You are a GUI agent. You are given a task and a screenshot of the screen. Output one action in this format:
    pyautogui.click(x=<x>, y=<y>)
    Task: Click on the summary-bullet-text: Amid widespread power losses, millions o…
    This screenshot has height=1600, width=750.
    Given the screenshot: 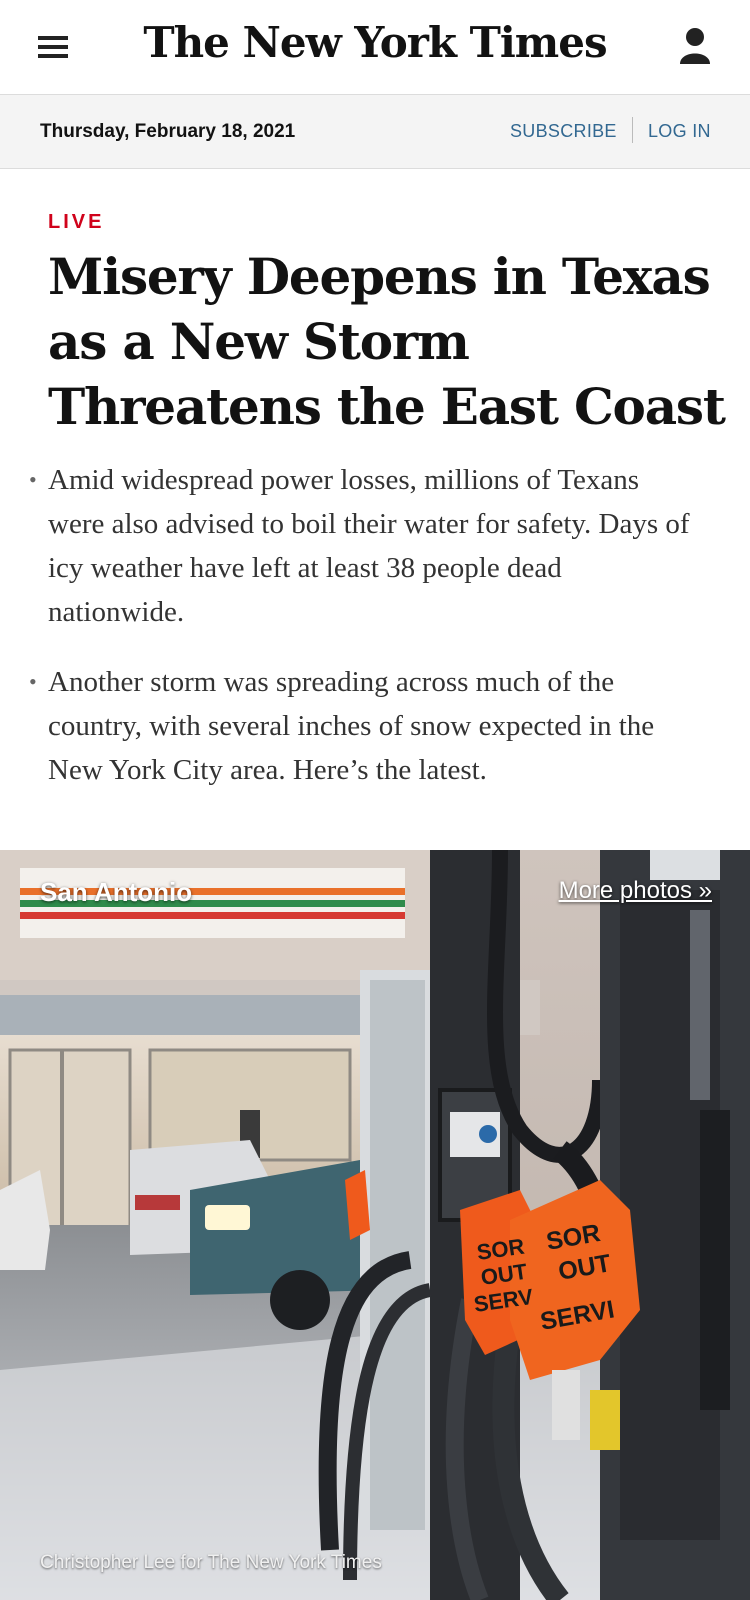 What is the action you would take?
    pyautogui.click(x=369, y=546)
    